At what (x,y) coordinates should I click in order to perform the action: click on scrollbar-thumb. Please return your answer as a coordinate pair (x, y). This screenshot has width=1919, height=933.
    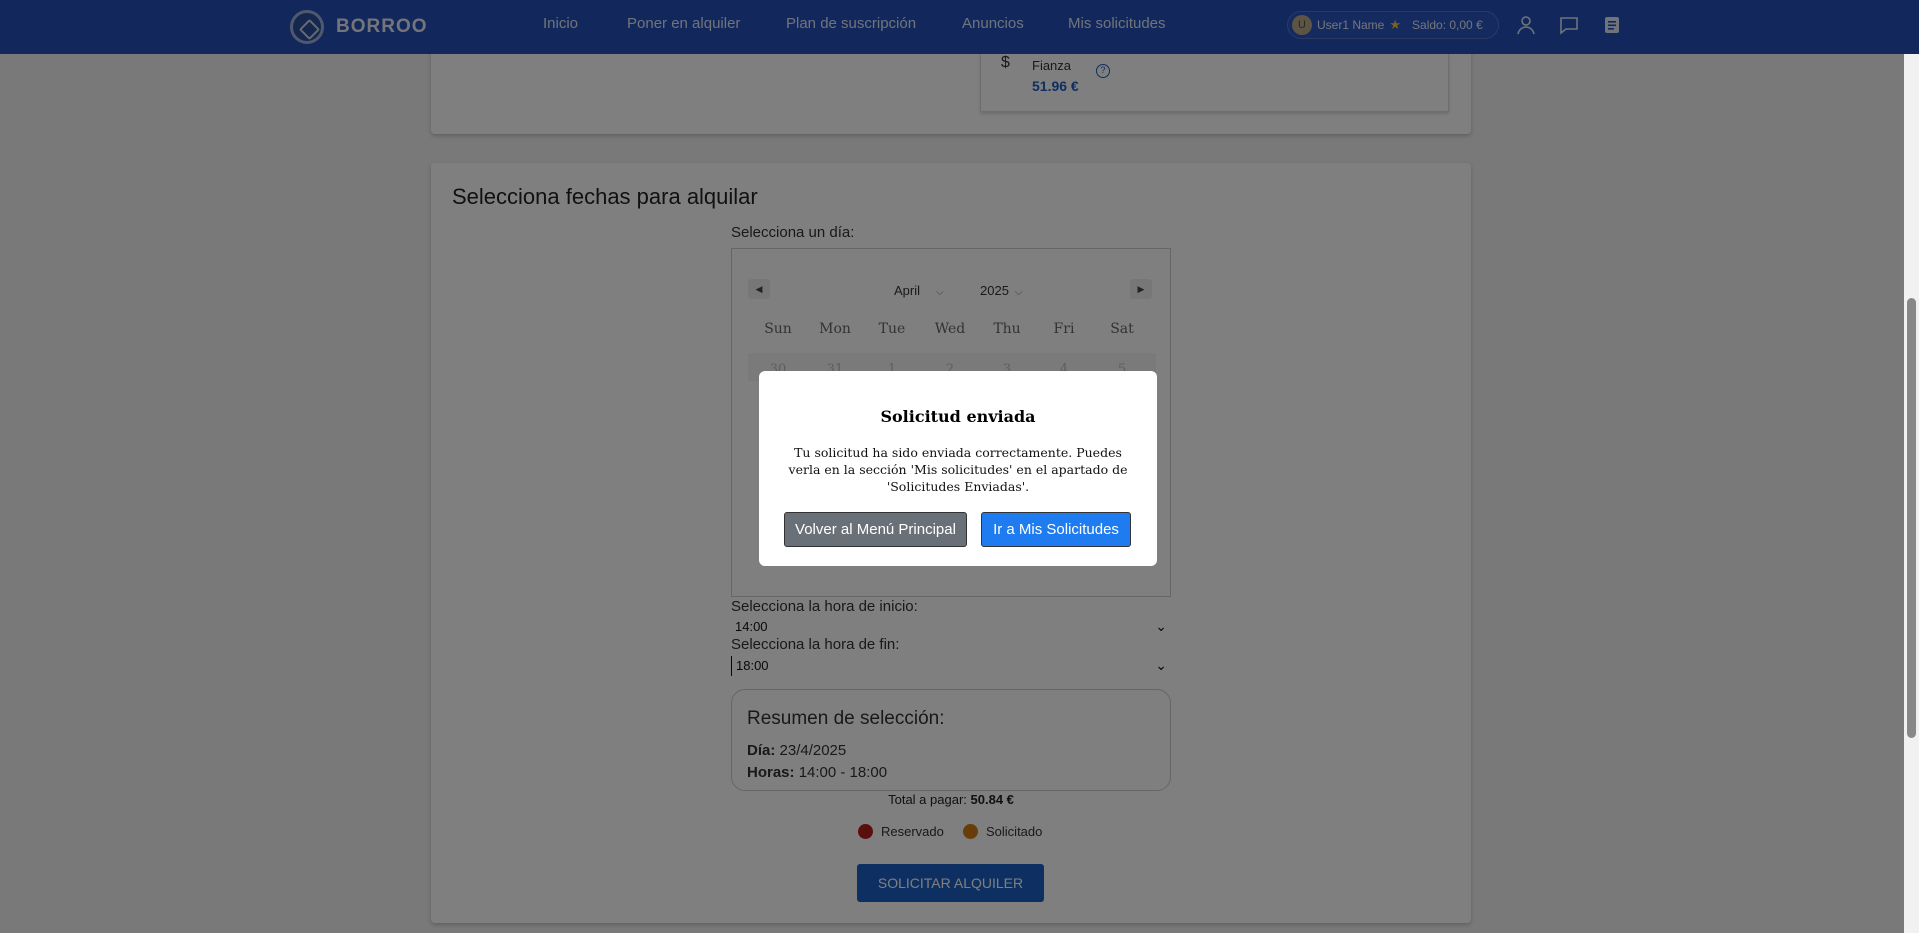
    Looking at the image, I should click on (1911, 518).